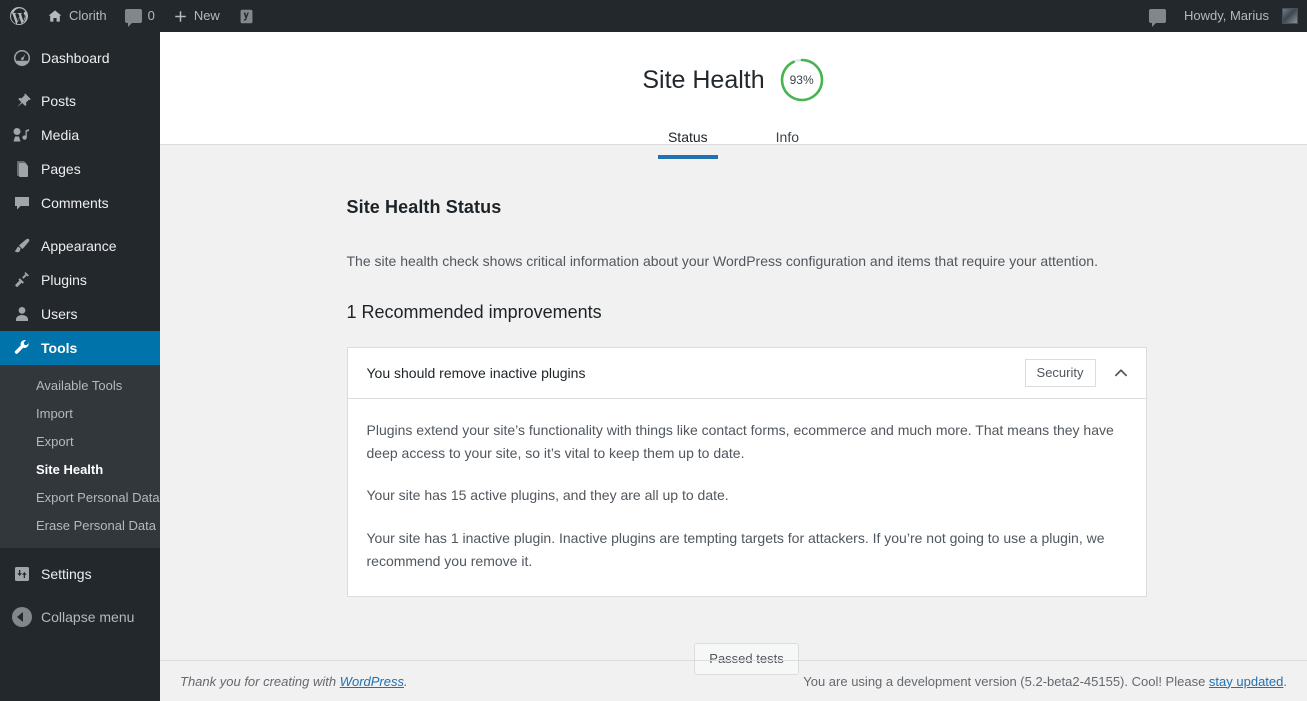 This screenshot has width=1307, height=701. I want to click on page-title: Site Health, so click(703, 79).